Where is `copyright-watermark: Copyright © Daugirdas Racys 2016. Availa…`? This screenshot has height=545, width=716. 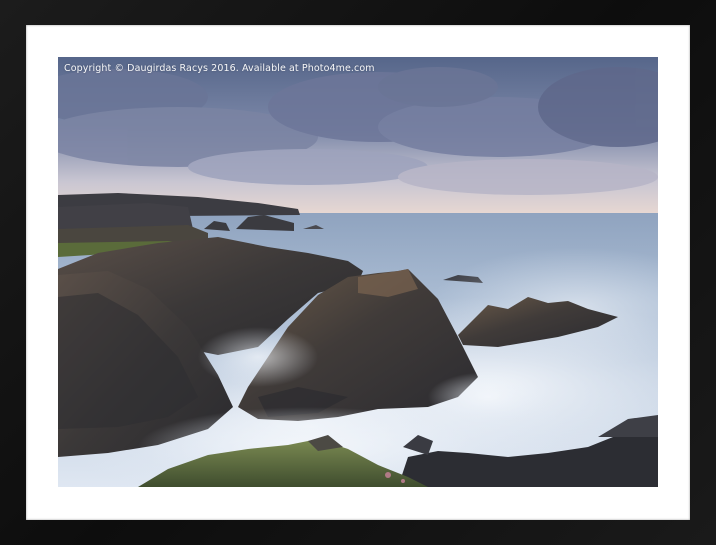 copyright-watermark: Copyright © Daugirdas Racys 2016. Availa… is located at coordinates (219, 68).